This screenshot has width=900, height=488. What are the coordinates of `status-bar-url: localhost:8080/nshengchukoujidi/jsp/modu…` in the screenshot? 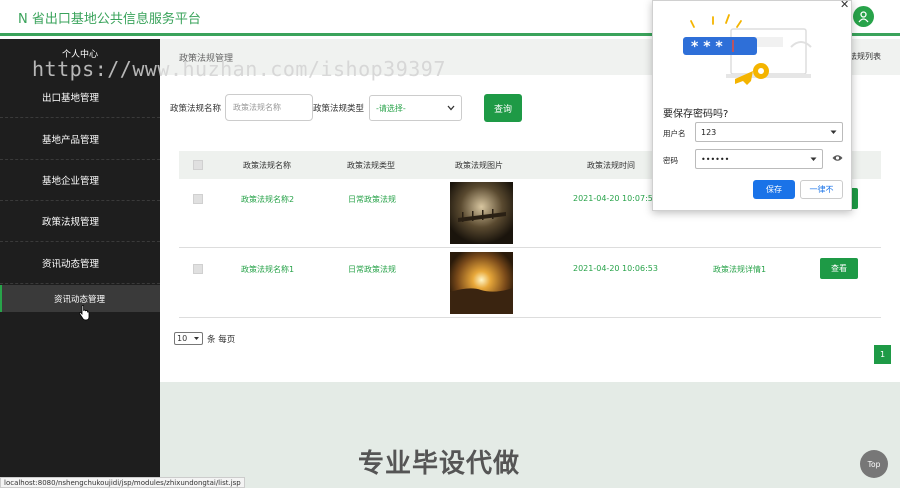 It's located at (122, 482).